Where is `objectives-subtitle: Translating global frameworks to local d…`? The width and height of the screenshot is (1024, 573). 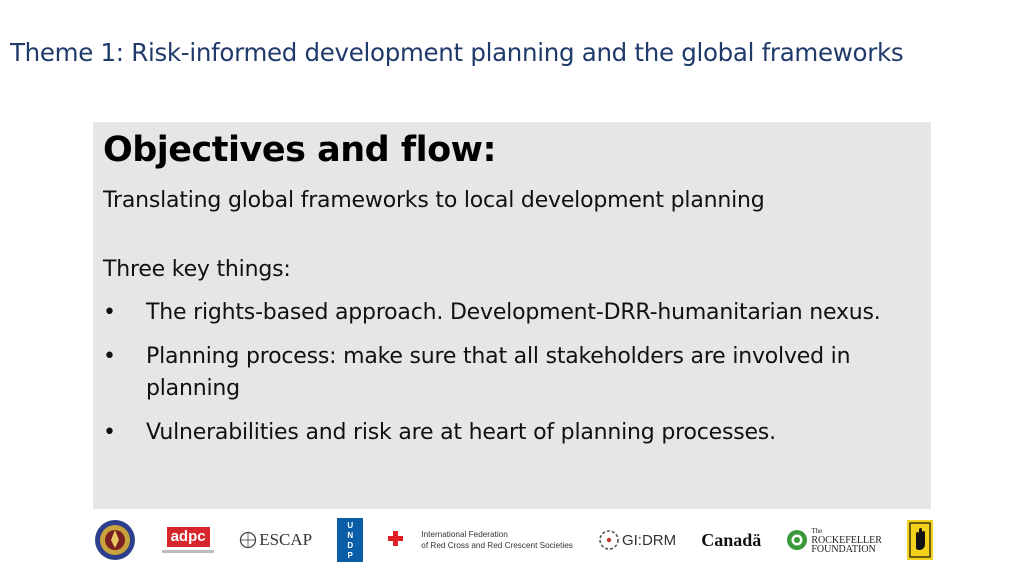 objectives-subtitle: Translating global frameworks to local d… is located at coordinates (434, 200).